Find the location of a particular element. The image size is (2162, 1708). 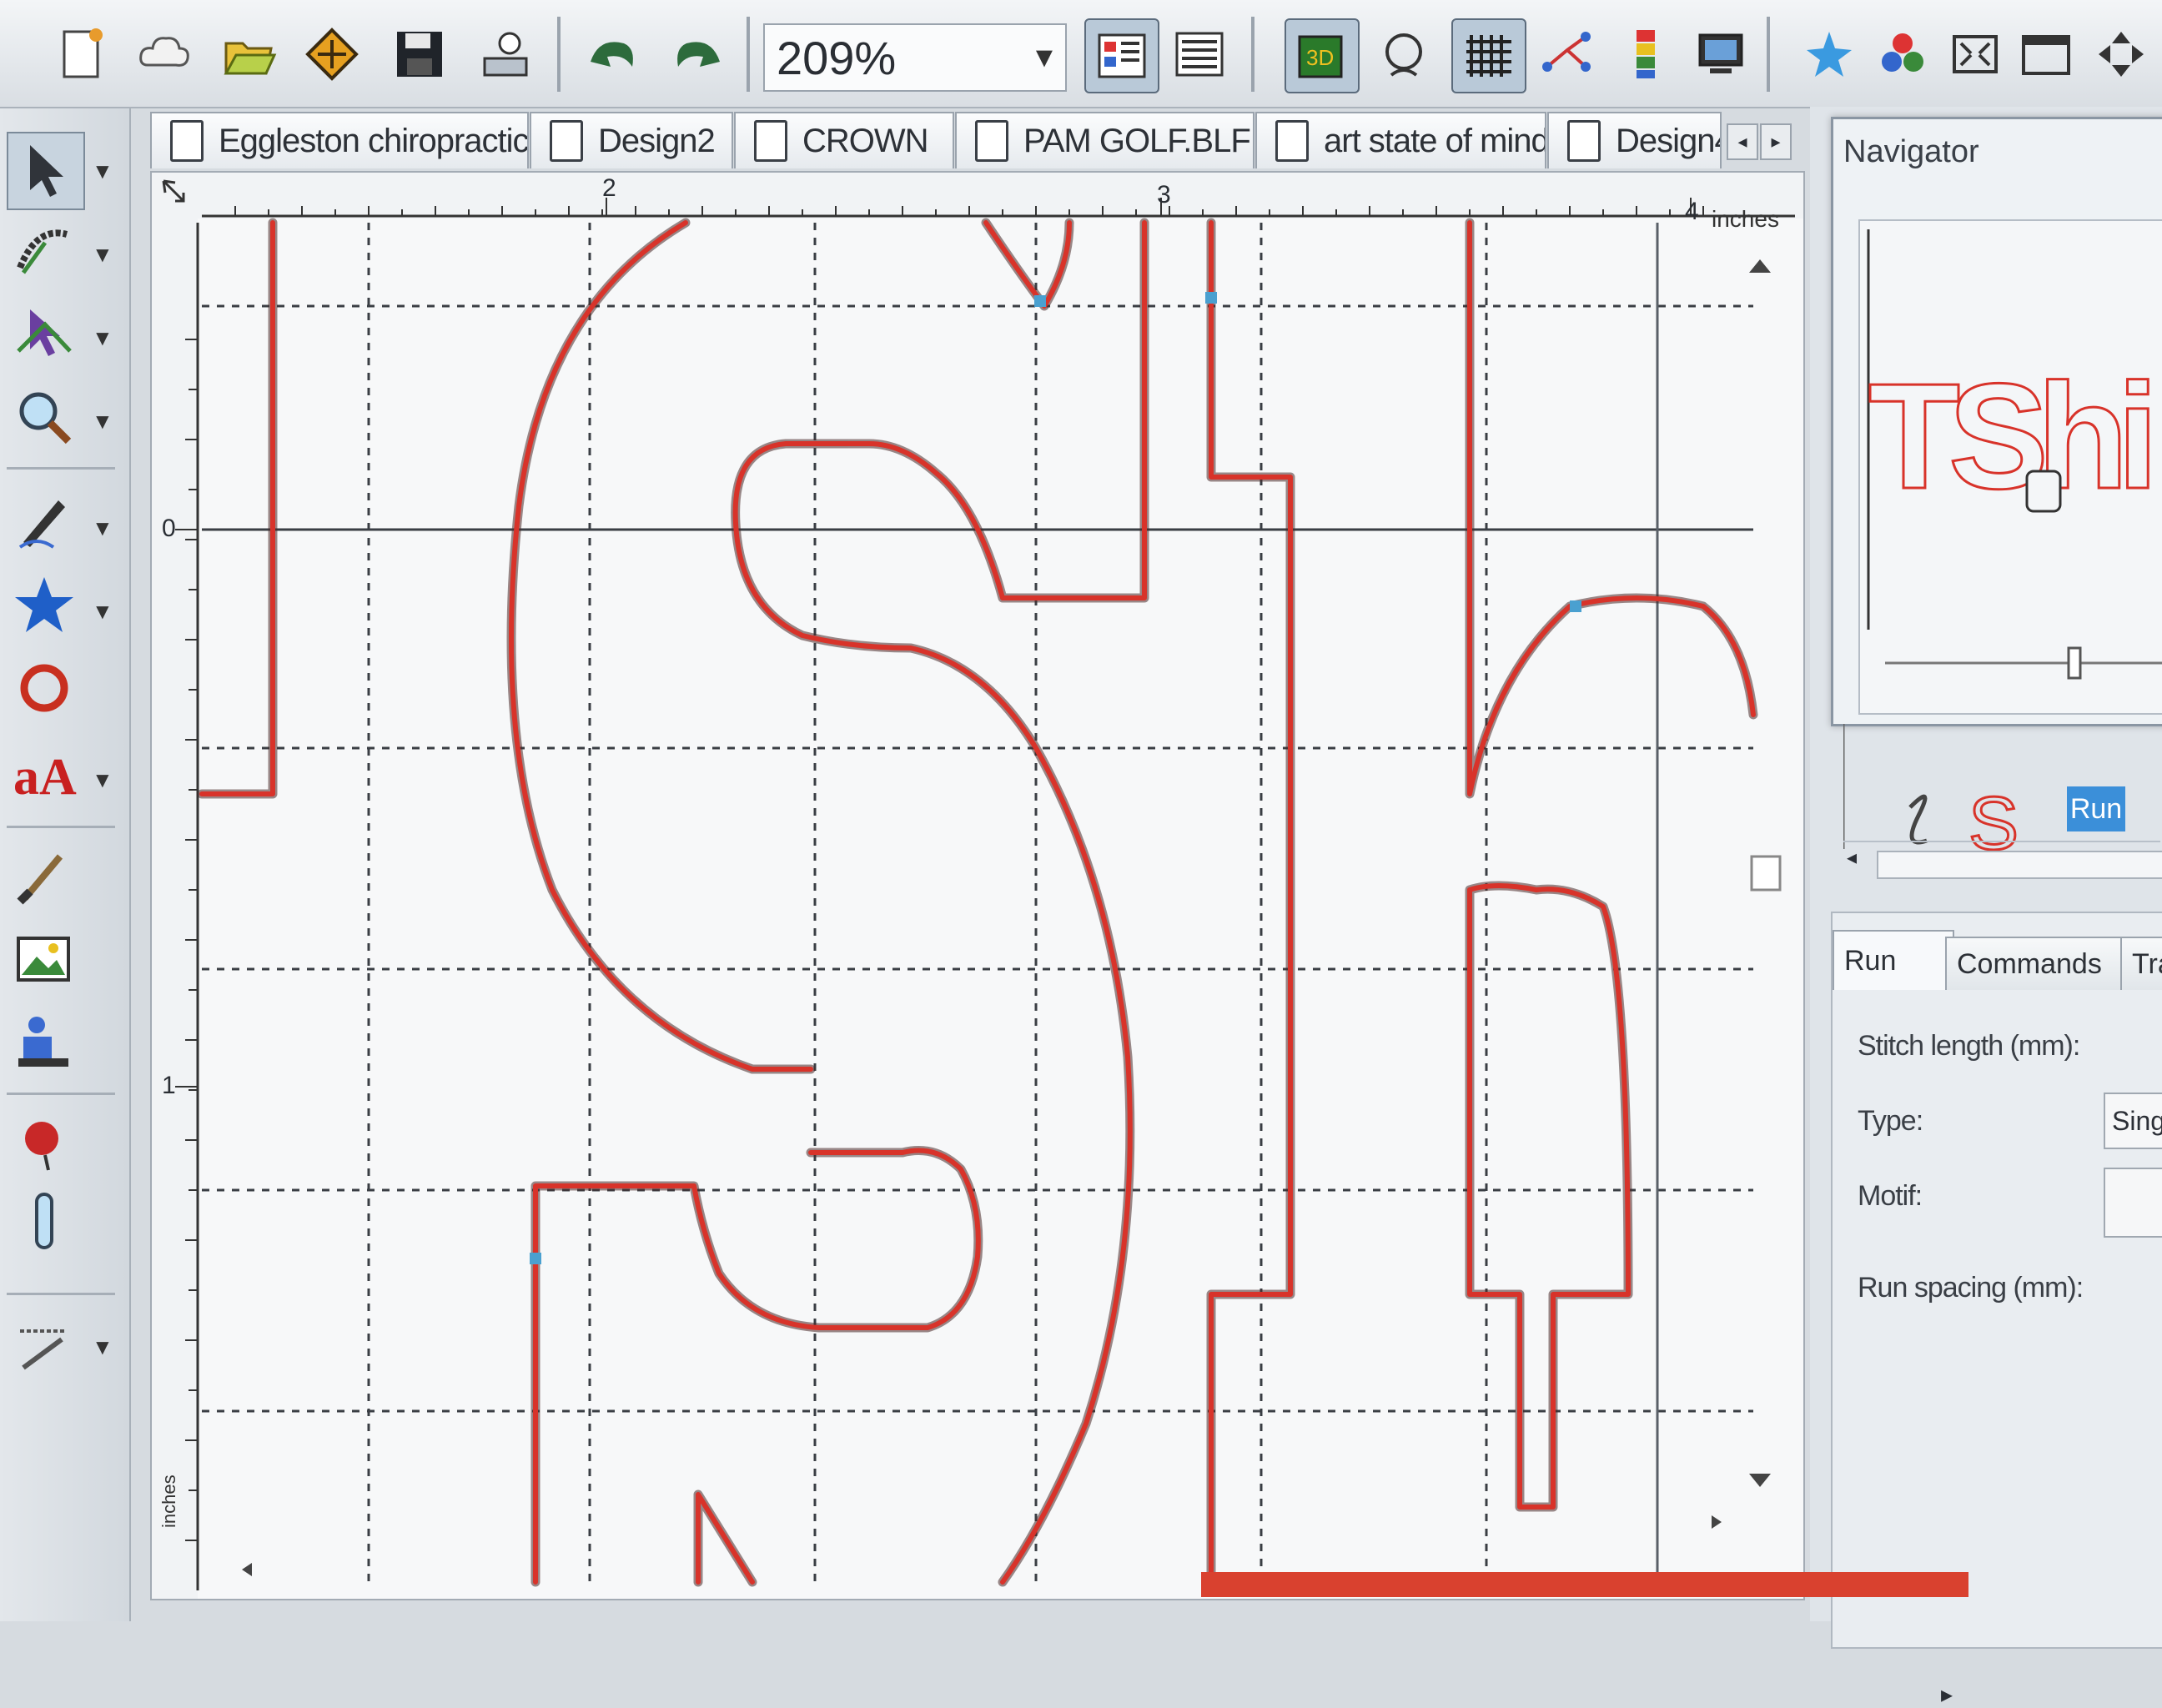

scroll-left-icon: ◂ is located at coordinates (1852, 858).